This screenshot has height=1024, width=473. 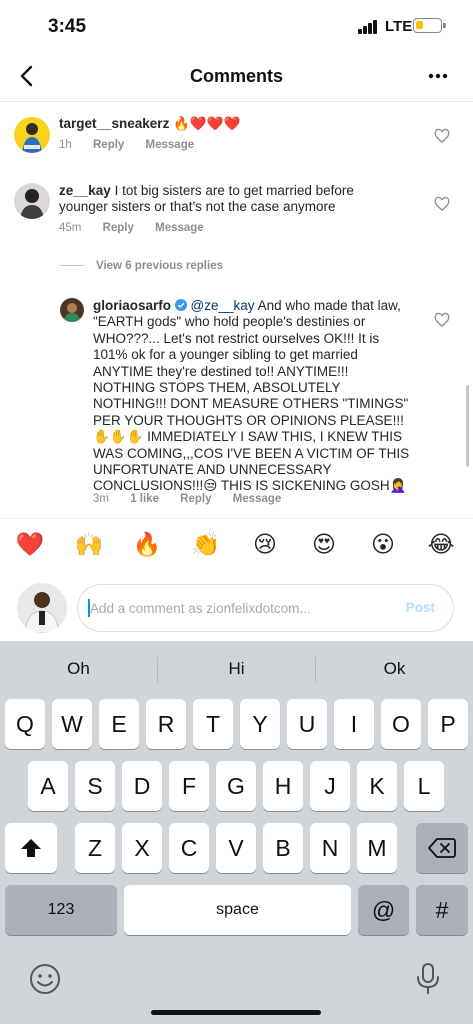 What do you see at coordinates (101, 499) in the screenshot?
I see `reply-time: 3m` at bounding box center [101, 499].